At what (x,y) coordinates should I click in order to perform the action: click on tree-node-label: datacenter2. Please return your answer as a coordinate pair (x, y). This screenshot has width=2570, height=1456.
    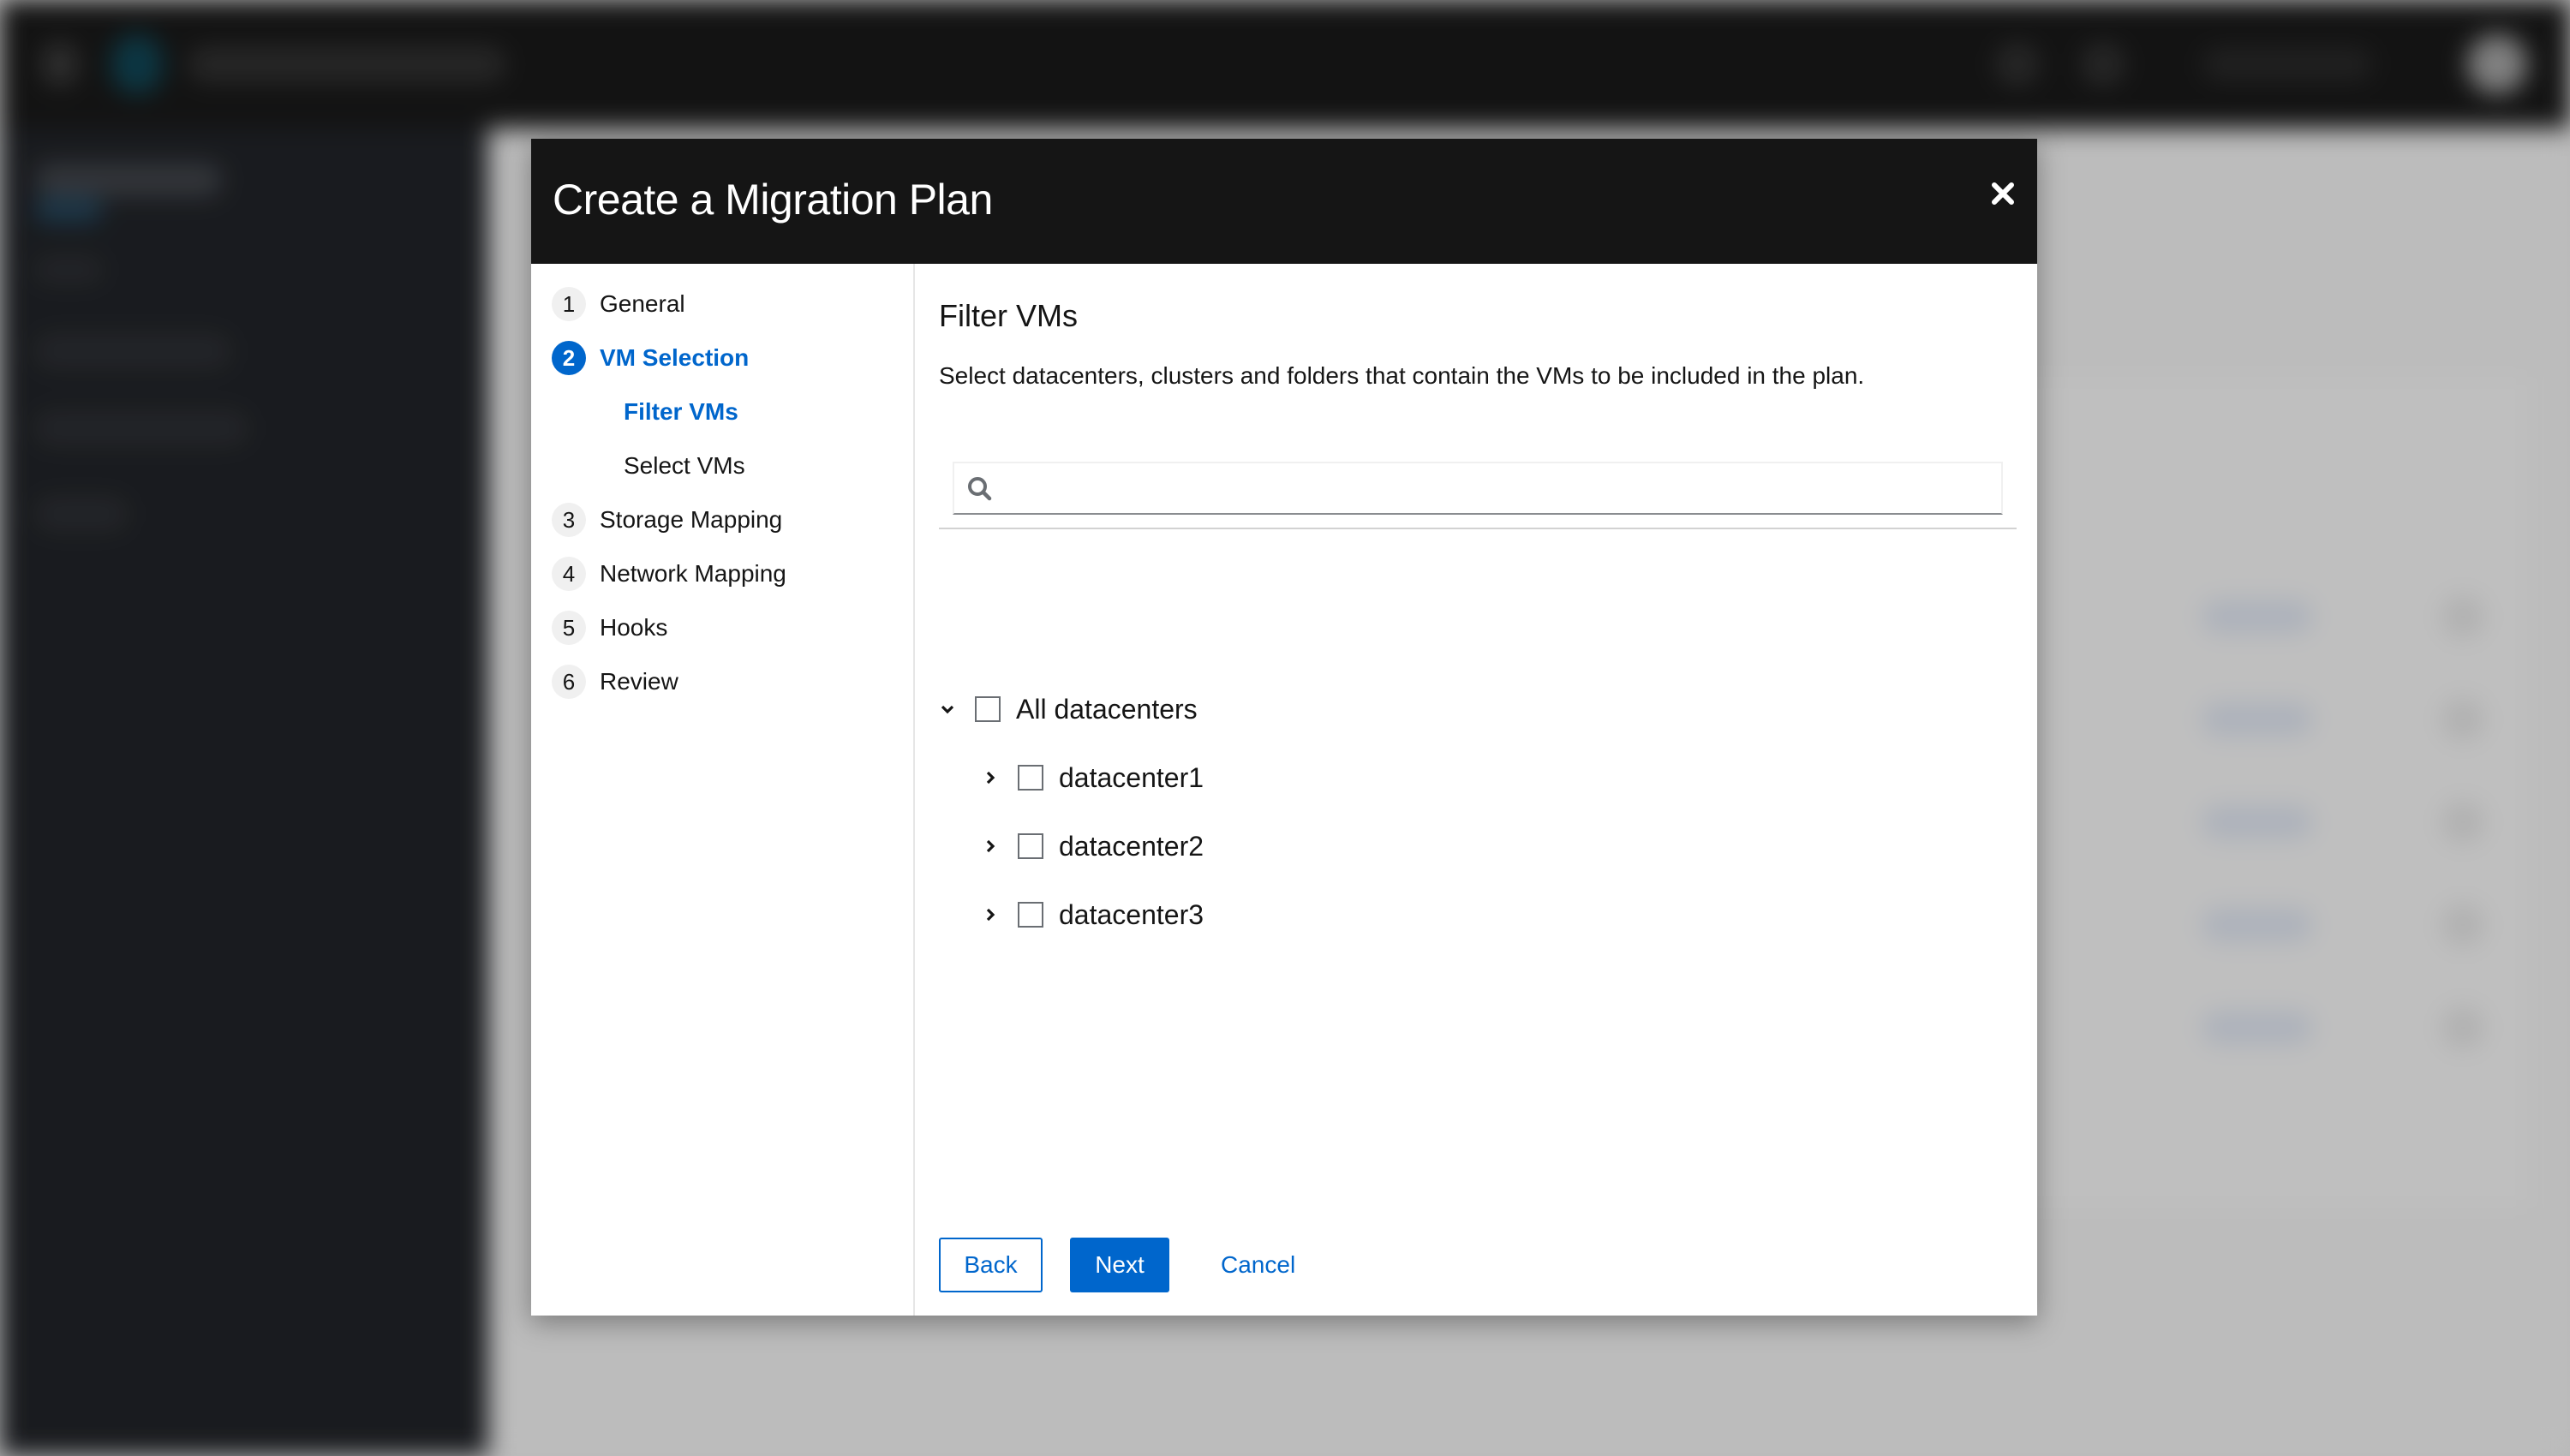
    Looking at the image, I should click on (1131, 846).